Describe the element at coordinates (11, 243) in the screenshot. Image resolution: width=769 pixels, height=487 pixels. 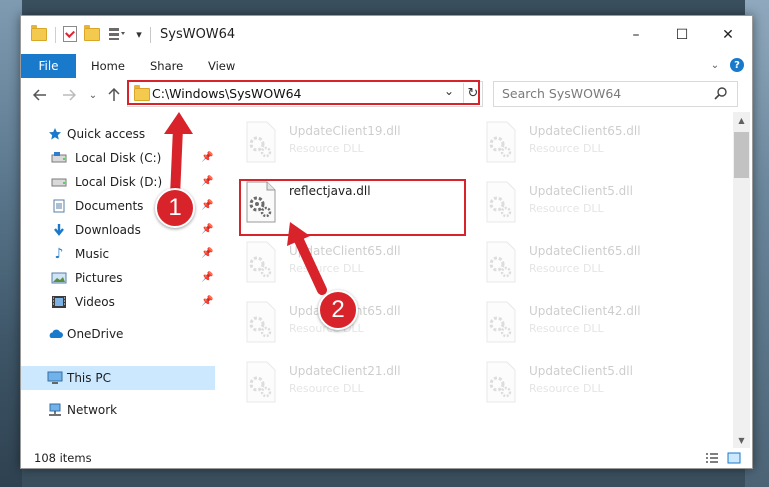
I see `desktop-background-left` at that location.